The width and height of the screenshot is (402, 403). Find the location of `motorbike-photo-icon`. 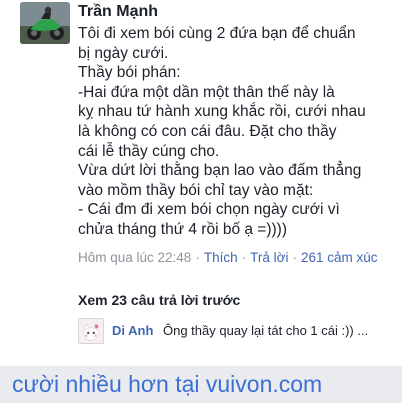

motorbike-photo-icon is located at coordinates (45, 23).